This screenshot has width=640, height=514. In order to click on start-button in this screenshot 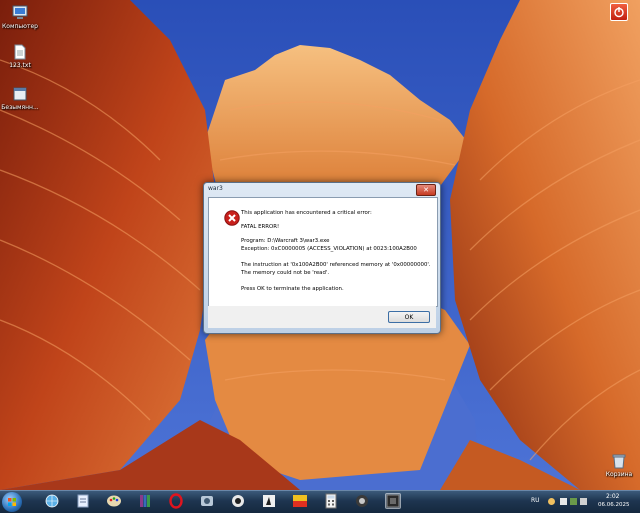, I will do `click(12, 502)`.